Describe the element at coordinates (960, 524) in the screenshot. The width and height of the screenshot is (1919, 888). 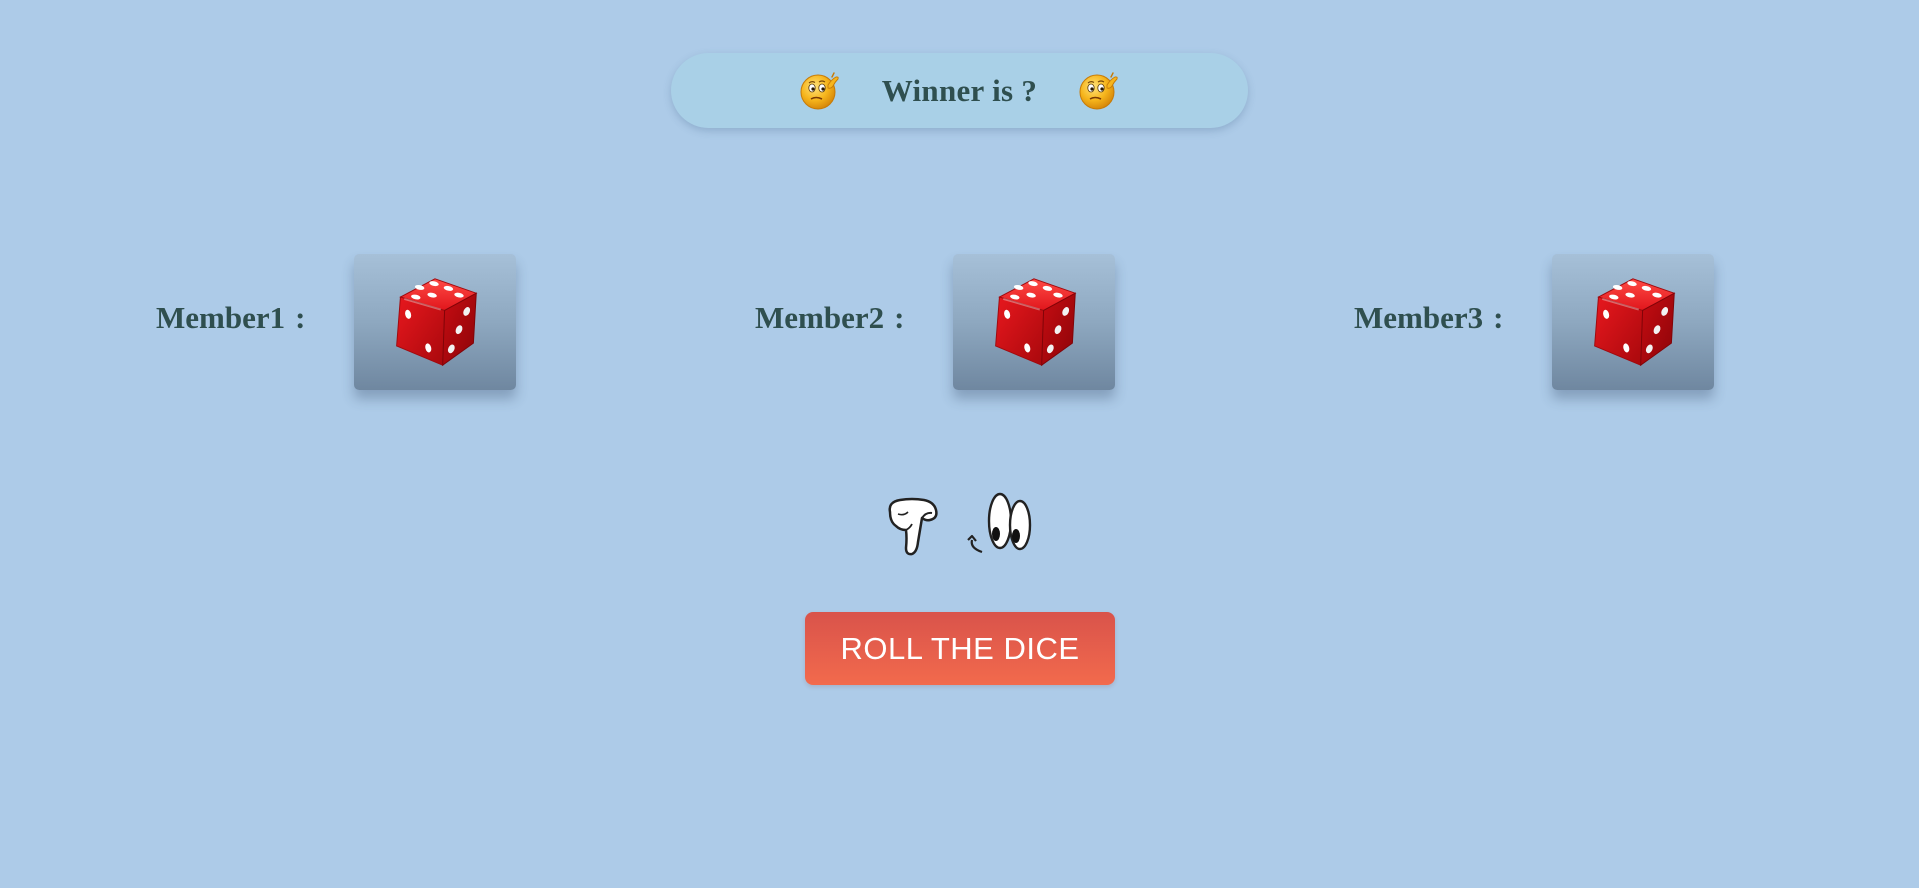
I see `hint-doodle` at that location.